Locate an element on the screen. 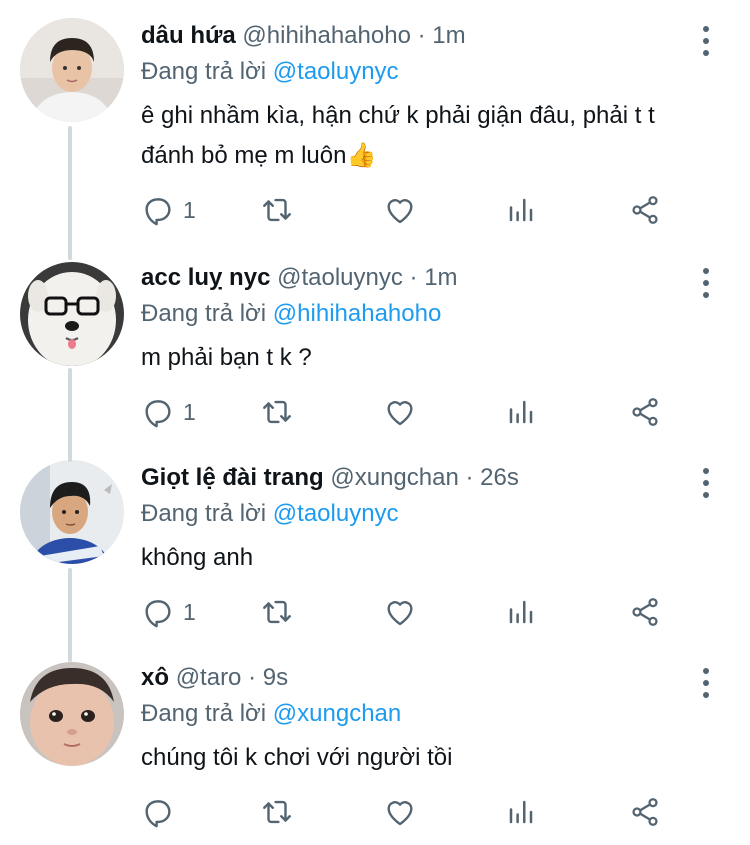 The width and height of the screenshot is (750, 845). tweet-header: Giọt lệ đài trang @xungchan · 26s is located at coordinates (330, 478).